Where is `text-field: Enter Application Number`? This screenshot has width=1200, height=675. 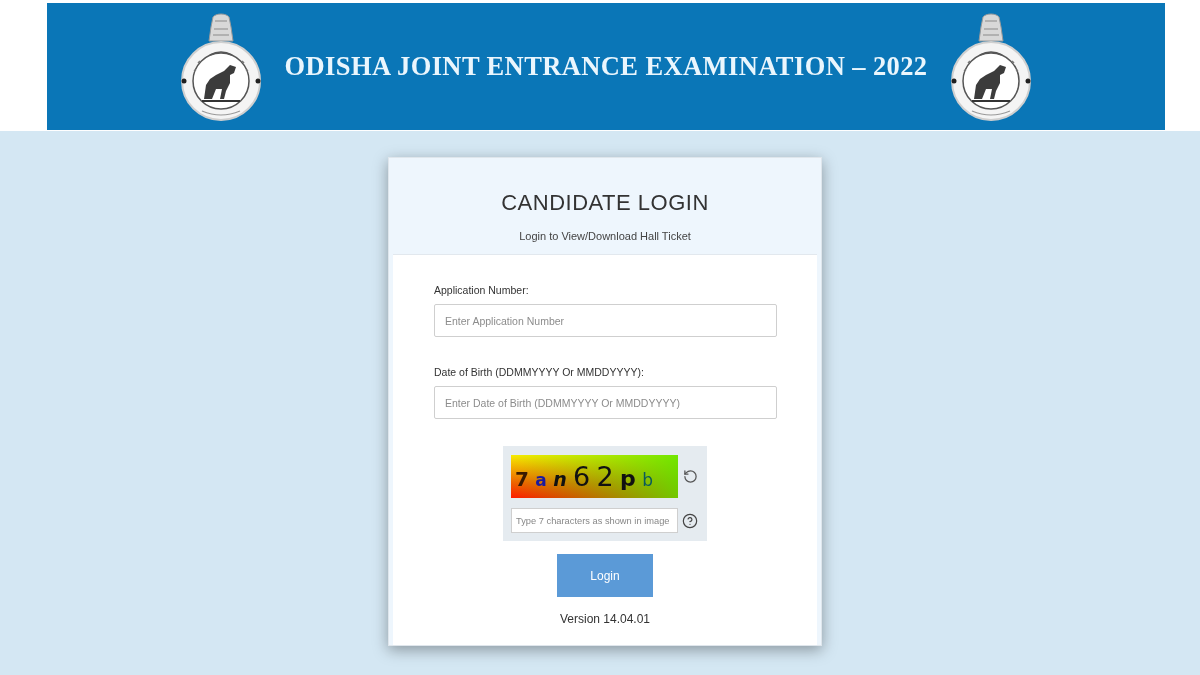
text-field: Enter Application Number is located at coordinates (605, 320).